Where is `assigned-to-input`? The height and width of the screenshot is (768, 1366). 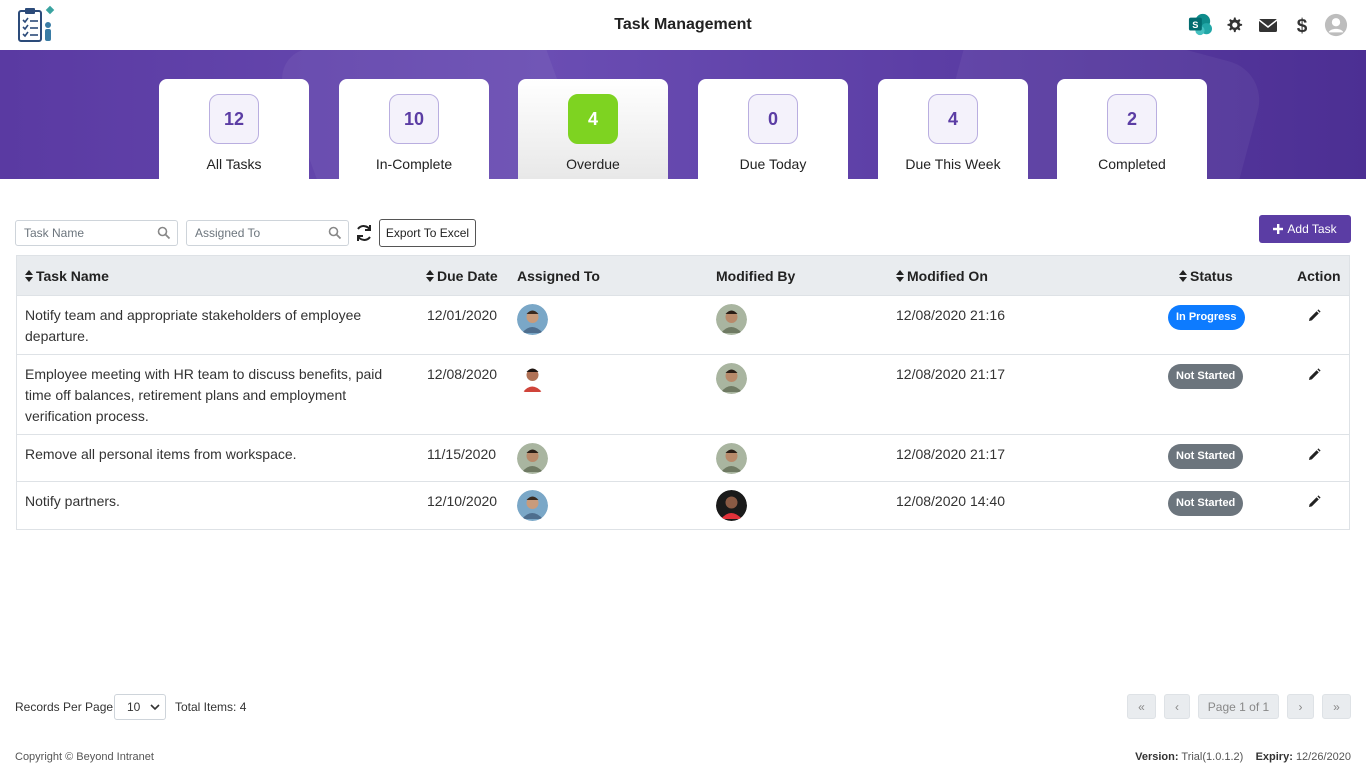
assigned-to-input is located at coordinates (252, 233).